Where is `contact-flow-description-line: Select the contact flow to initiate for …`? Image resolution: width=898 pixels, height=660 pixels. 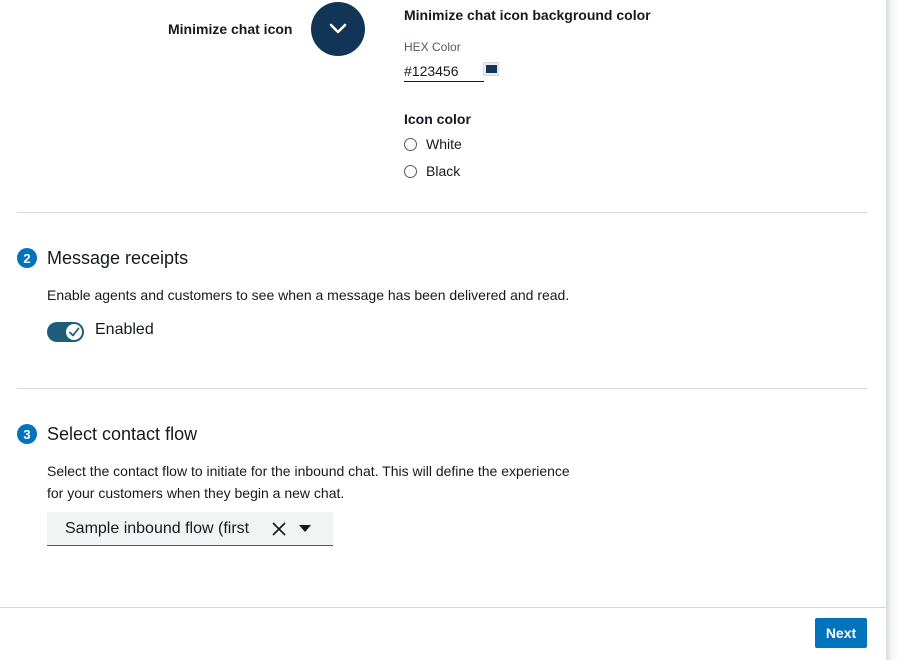 contact-flow-description-line: Select the contact flow to initiate for … is located at coordinates (308, 471).